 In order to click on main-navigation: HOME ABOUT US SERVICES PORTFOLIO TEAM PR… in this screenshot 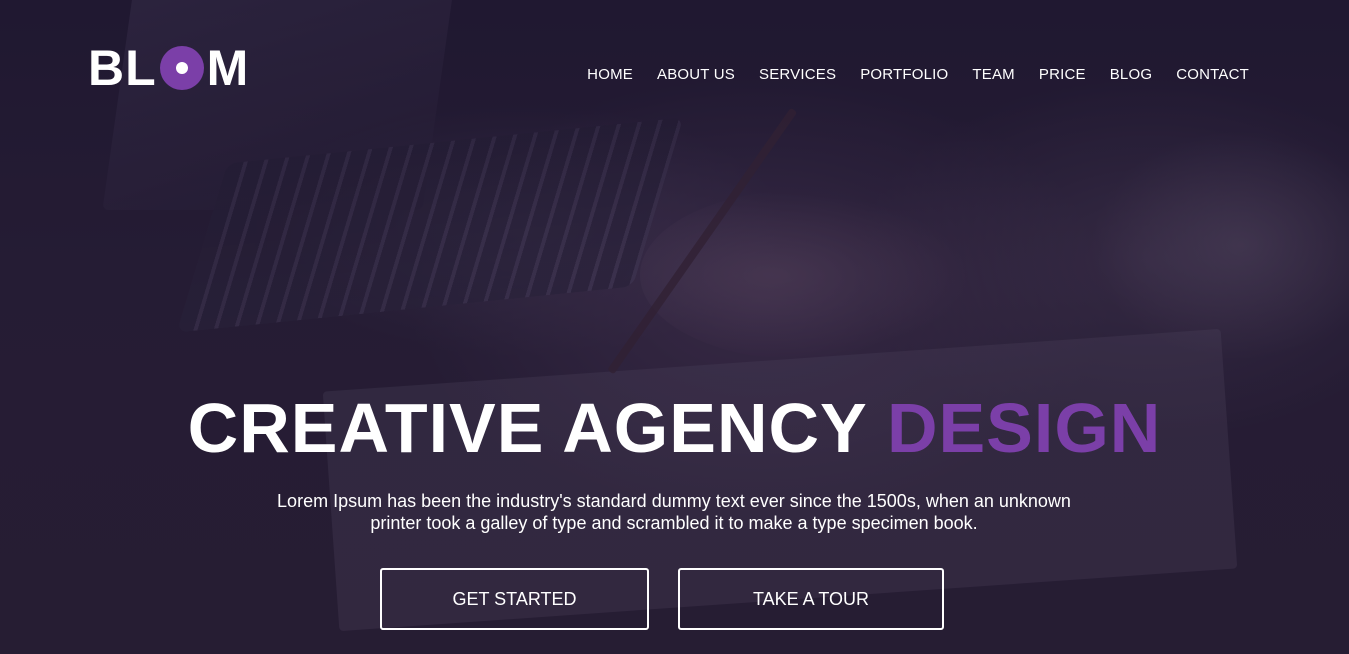, I will do `click(906, 74)`.